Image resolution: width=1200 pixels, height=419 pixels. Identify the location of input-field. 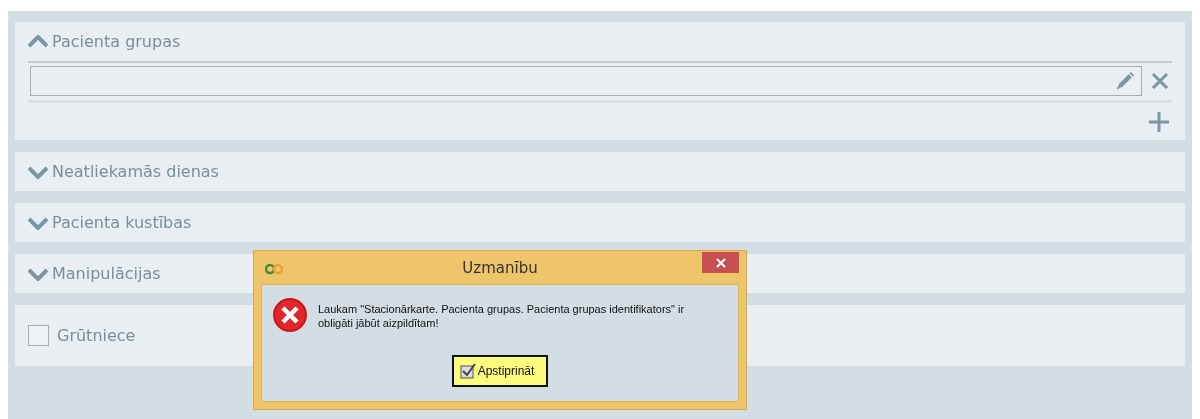
(586, 81).